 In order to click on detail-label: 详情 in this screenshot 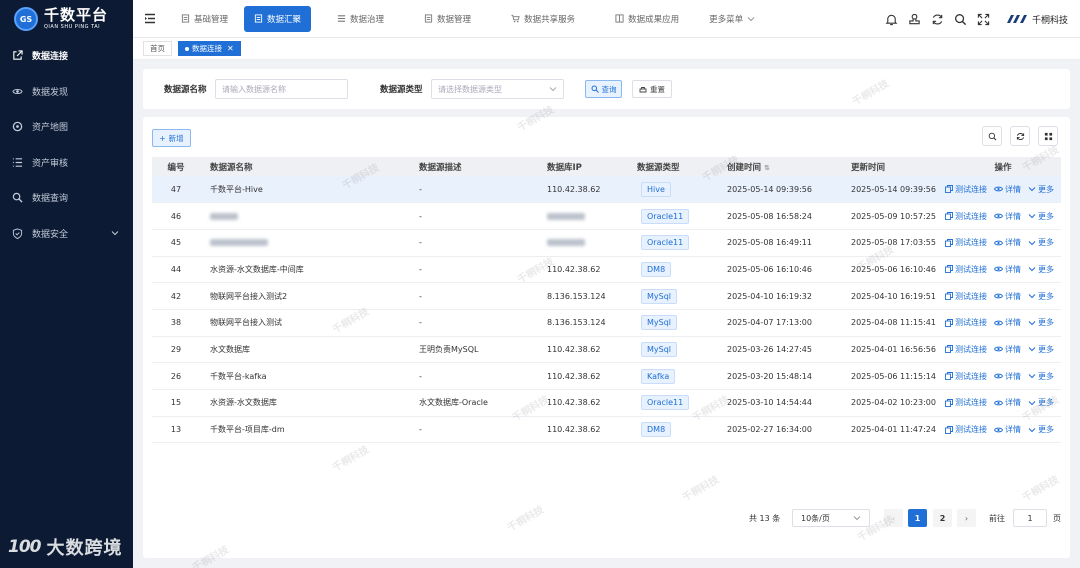, I will do `click(1013, 243)`.